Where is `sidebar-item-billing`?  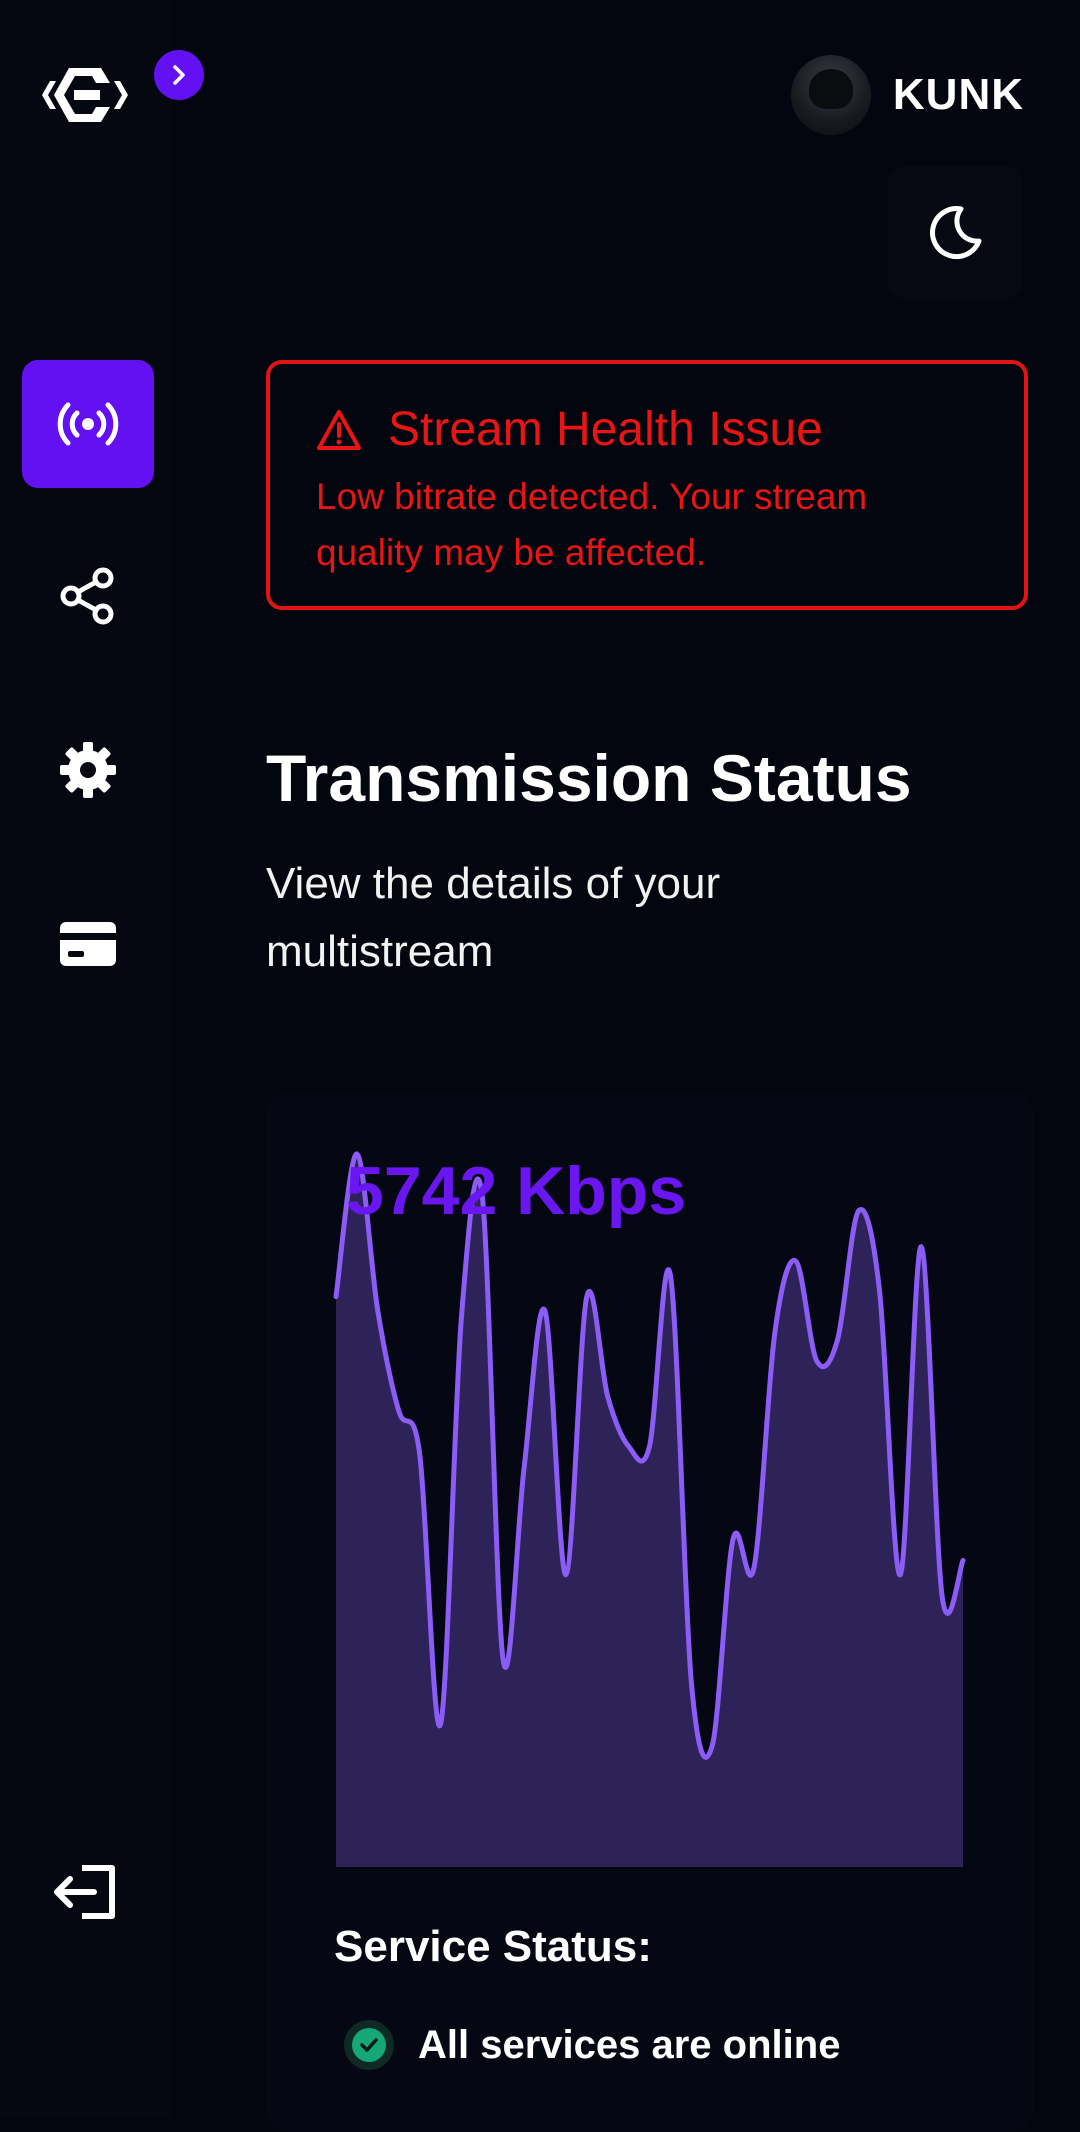
sidebar-item-billing is located at coordinates (88, 944).